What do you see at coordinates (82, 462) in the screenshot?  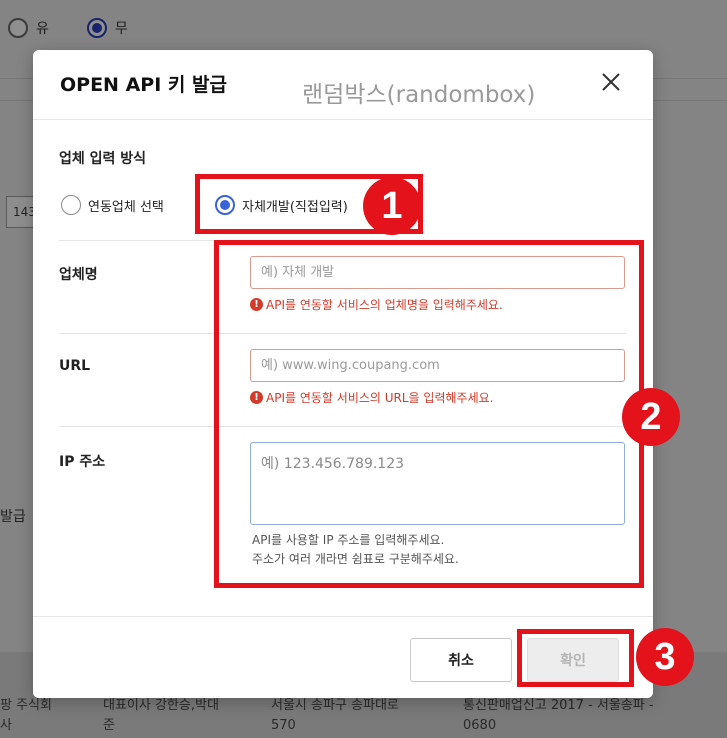 I see `ip-address-label: IP 주소` at bounding box center [82, 462].